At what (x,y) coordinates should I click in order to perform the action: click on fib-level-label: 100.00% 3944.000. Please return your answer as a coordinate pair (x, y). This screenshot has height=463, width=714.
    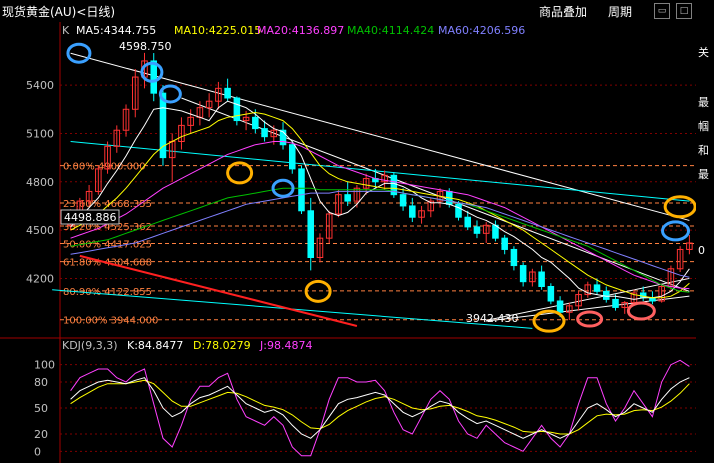
    Looking at the image, I should click on (110, 321).